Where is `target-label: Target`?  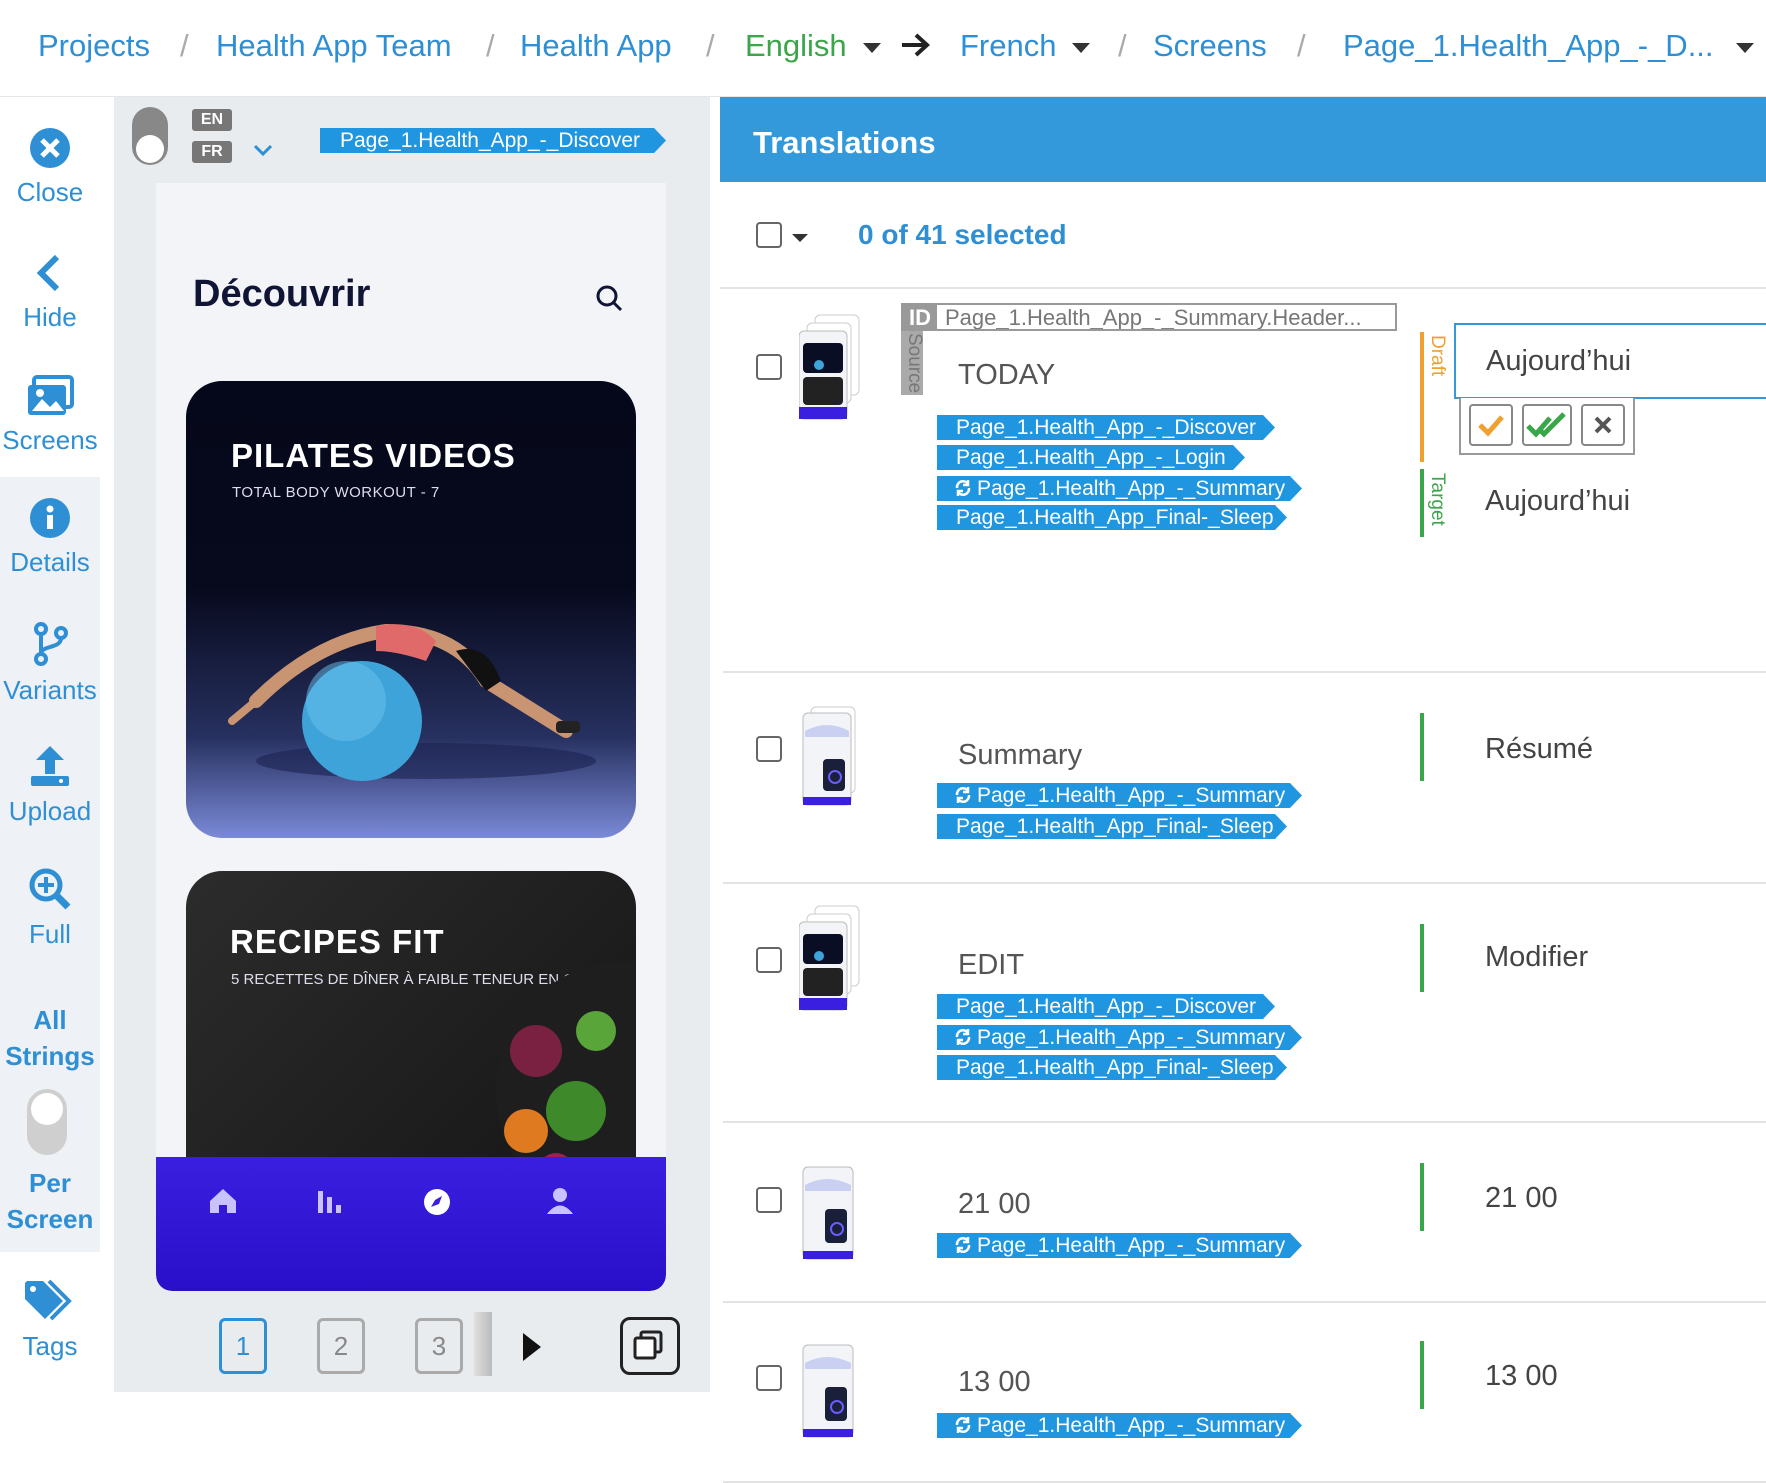 target-label: Target is located at coordinates (1437, 499).